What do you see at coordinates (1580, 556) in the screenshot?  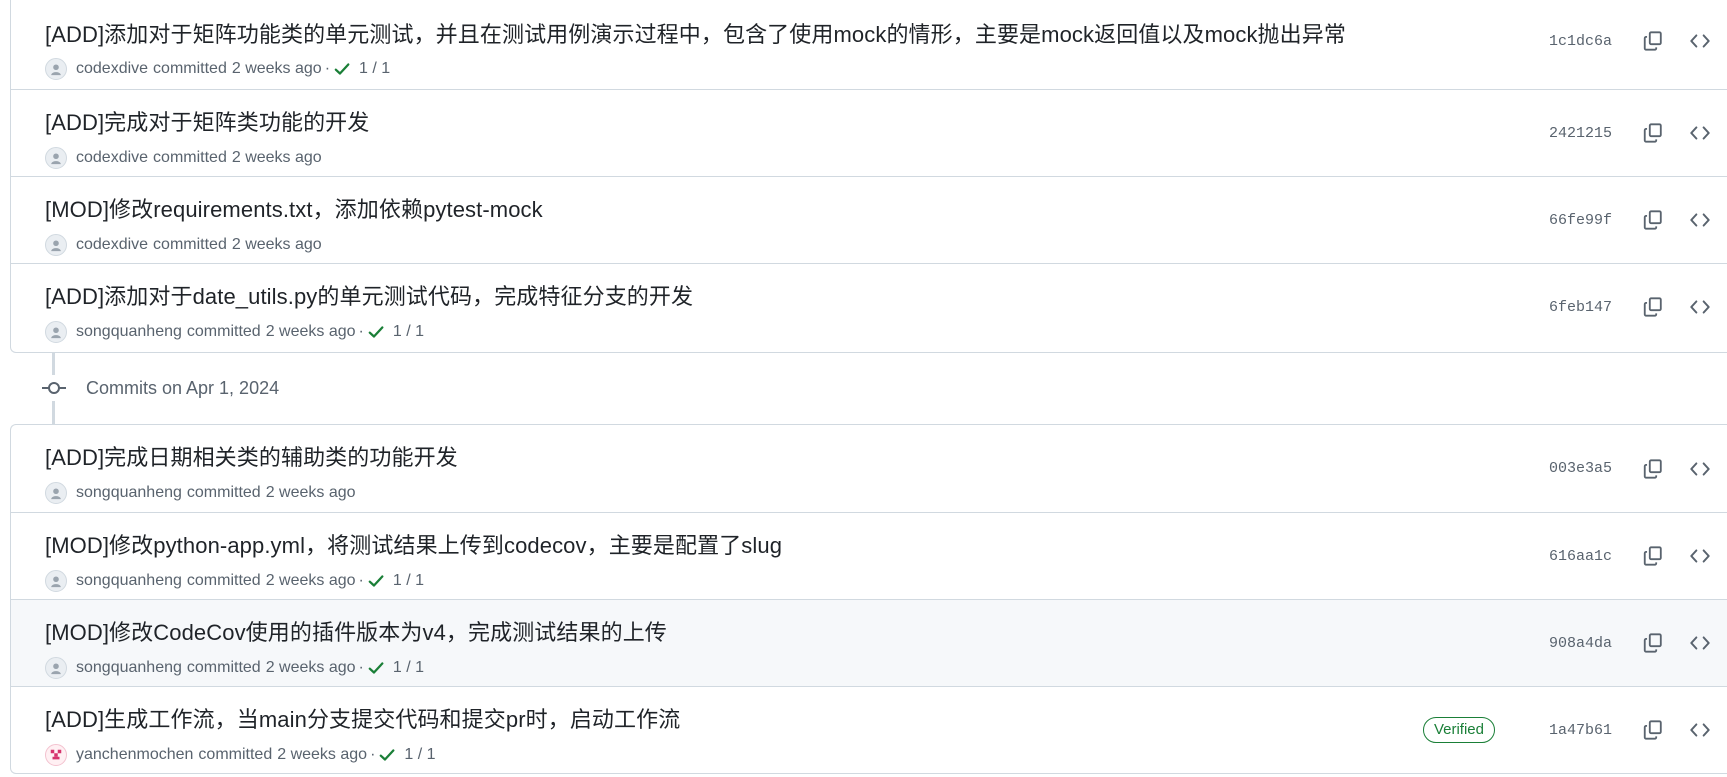 I see `commit-sha-link: 616aa1c` at bounding box center [1580, 556].